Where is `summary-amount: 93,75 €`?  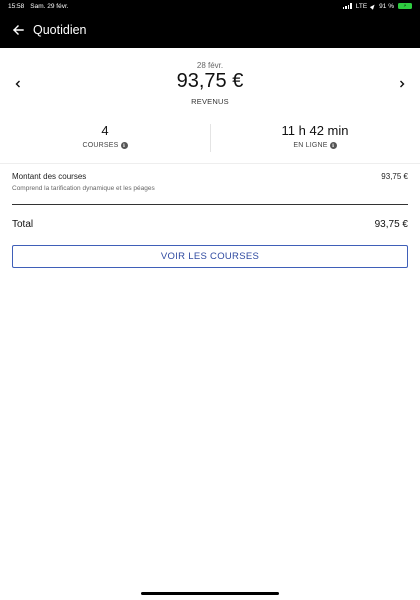
summary-amount: 93,75 € is located at coordinates (210, 81).